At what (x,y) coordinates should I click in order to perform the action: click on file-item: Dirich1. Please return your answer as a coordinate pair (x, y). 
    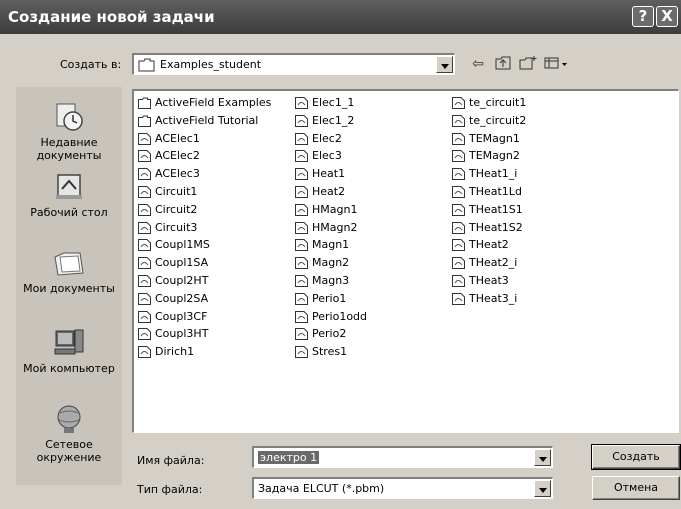
    Looking at the image, I should click on (204, 352).